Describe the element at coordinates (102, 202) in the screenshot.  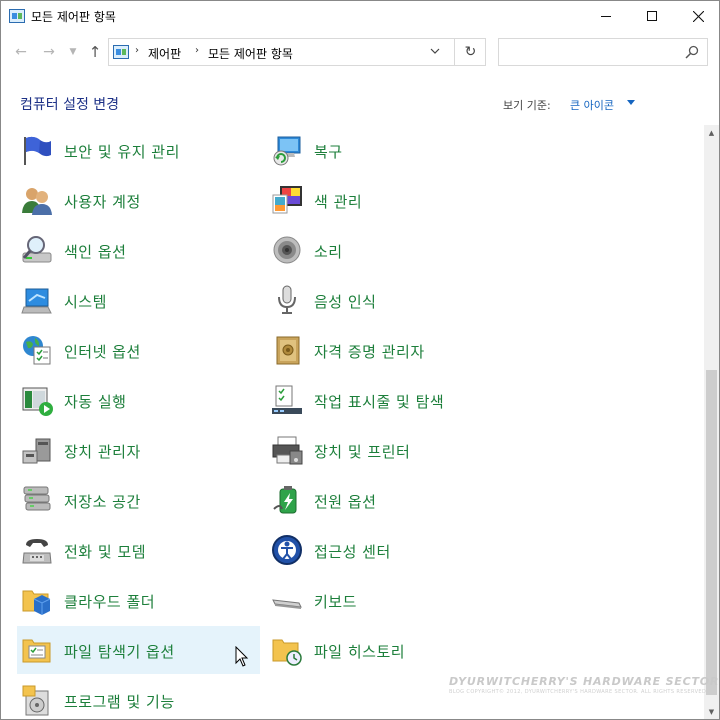
I see `item-label: 사용자 계정` at that location.